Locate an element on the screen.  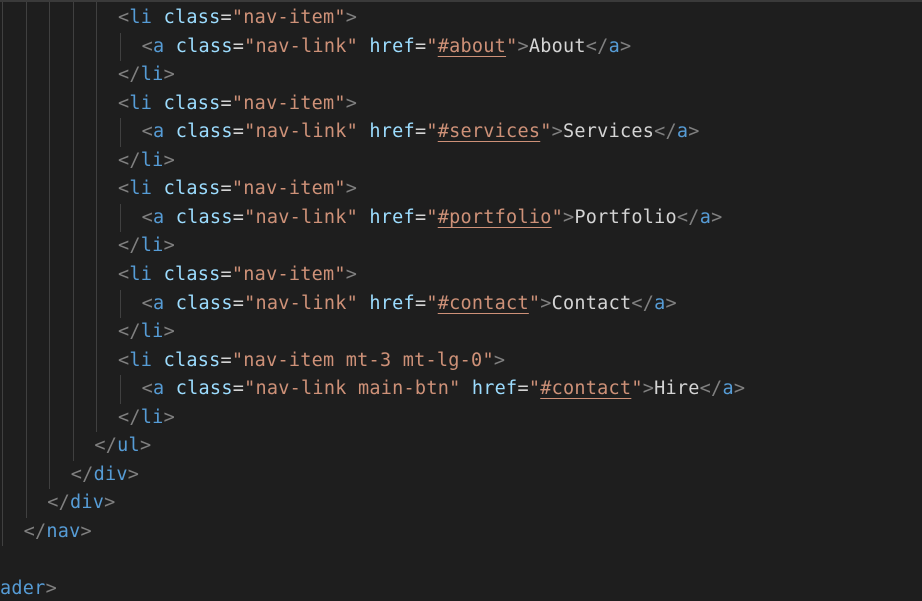
tag-name: div is located at coordinates (87, 503).